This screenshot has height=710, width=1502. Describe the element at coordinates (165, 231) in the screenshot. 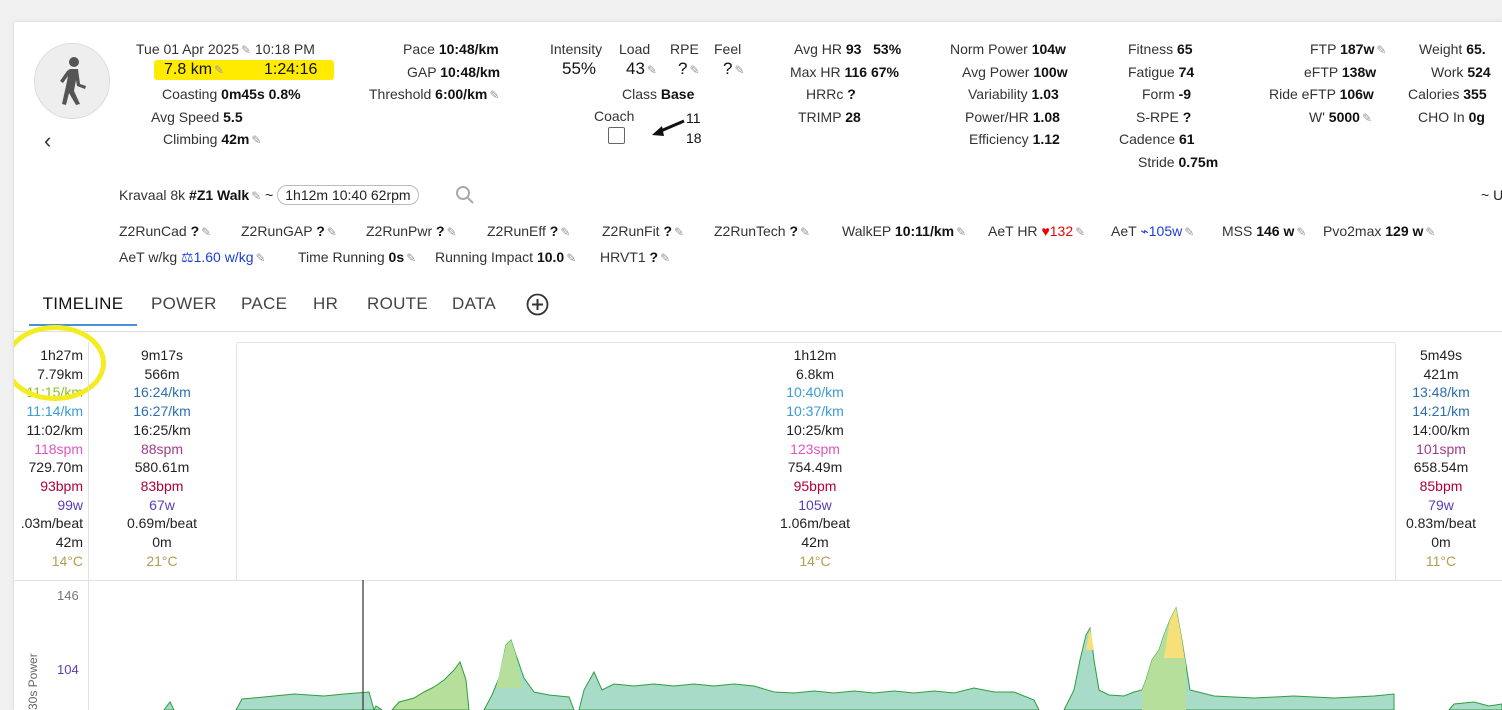

I see `custom-field: Z2RunCad ? ✎` at that location.